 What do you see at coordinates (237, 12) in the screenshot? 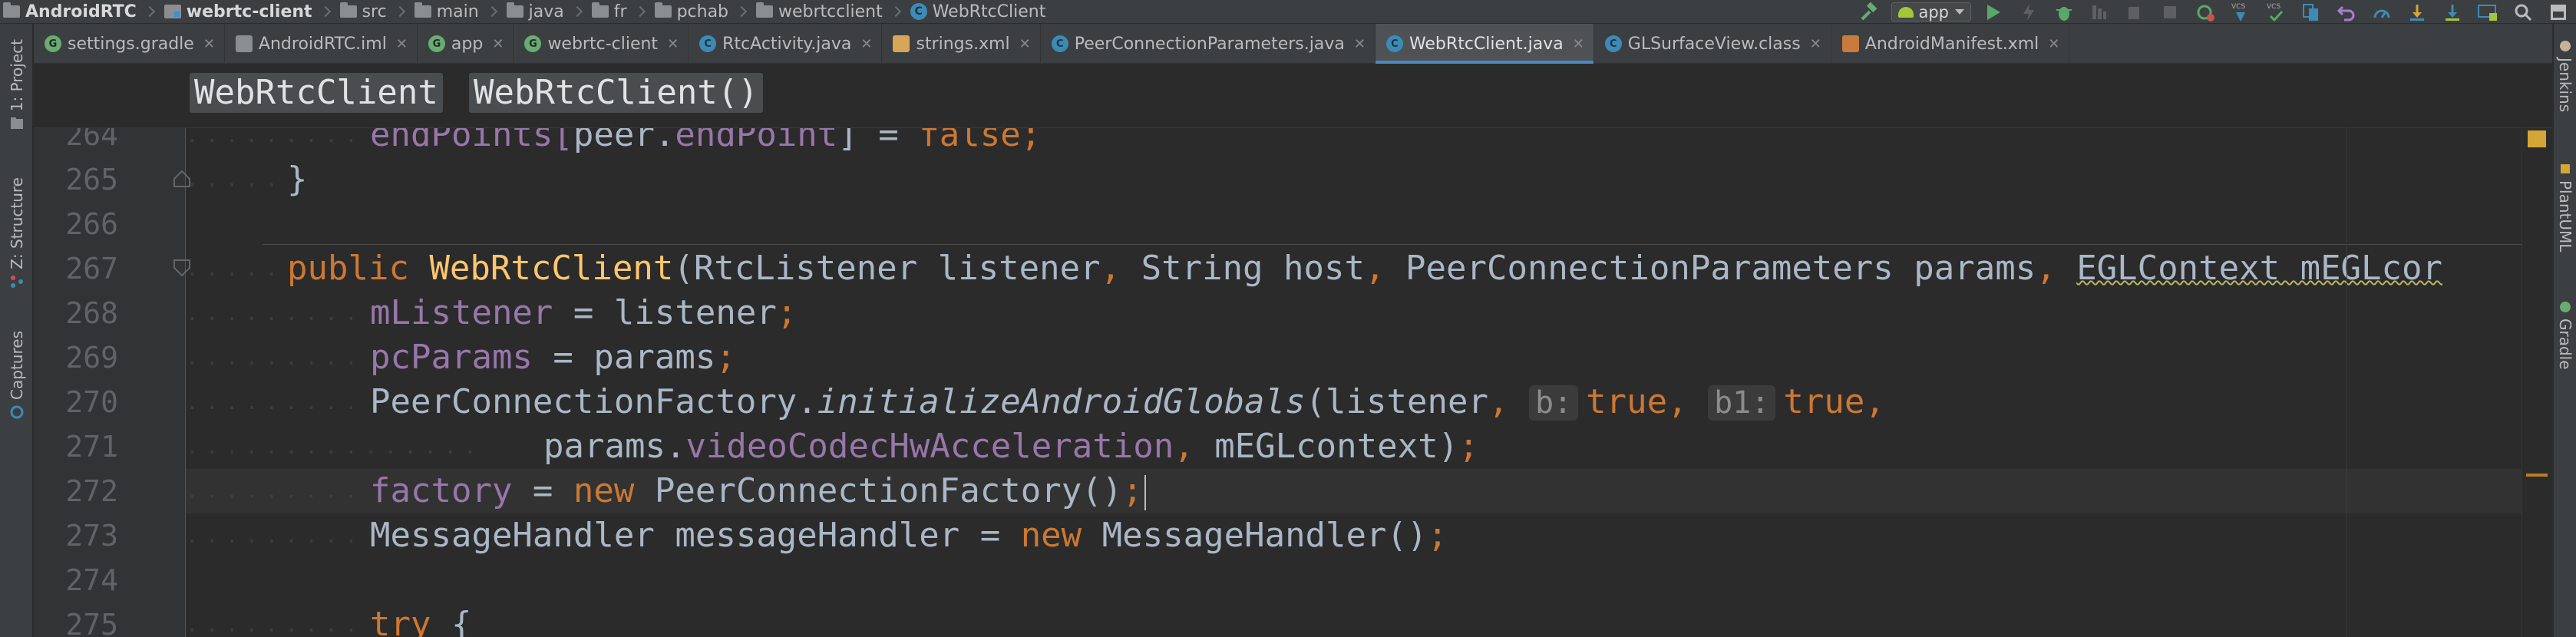
I see `crumb-module: webrtc-client` at bounding box center [237, 12].